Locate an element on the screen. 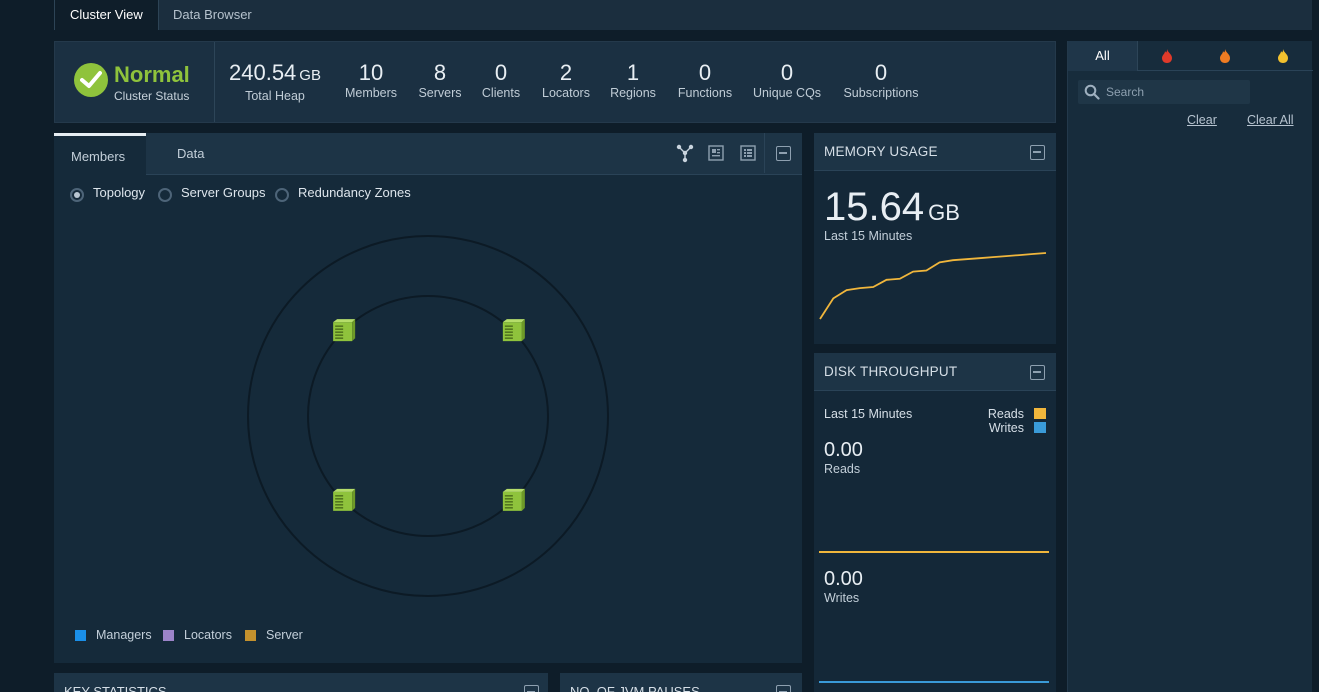 The image size is (1319, 692). legend-writes-swatch is located at coordinates (1040, 427).